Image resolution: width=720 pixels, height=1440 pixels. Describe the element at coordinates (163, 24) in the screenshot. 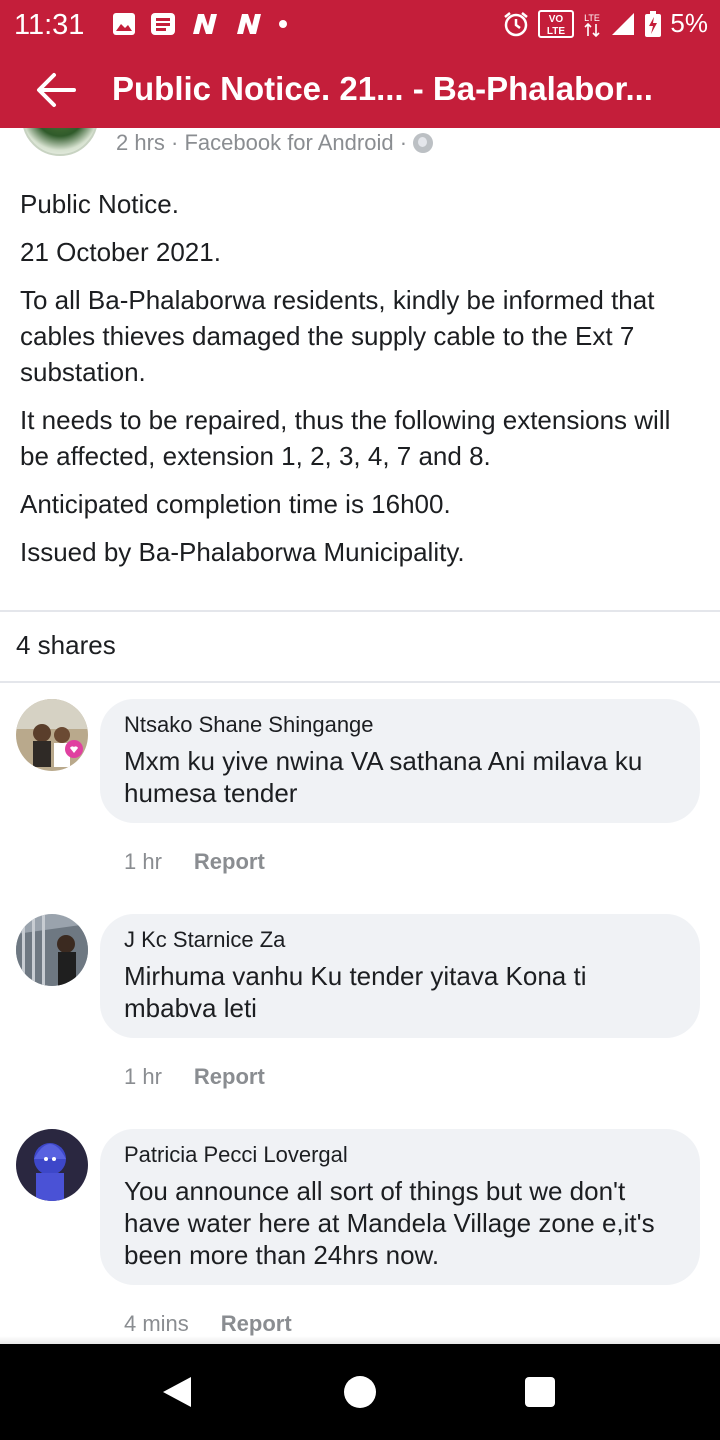

I see `news-notification-icon` at that location.